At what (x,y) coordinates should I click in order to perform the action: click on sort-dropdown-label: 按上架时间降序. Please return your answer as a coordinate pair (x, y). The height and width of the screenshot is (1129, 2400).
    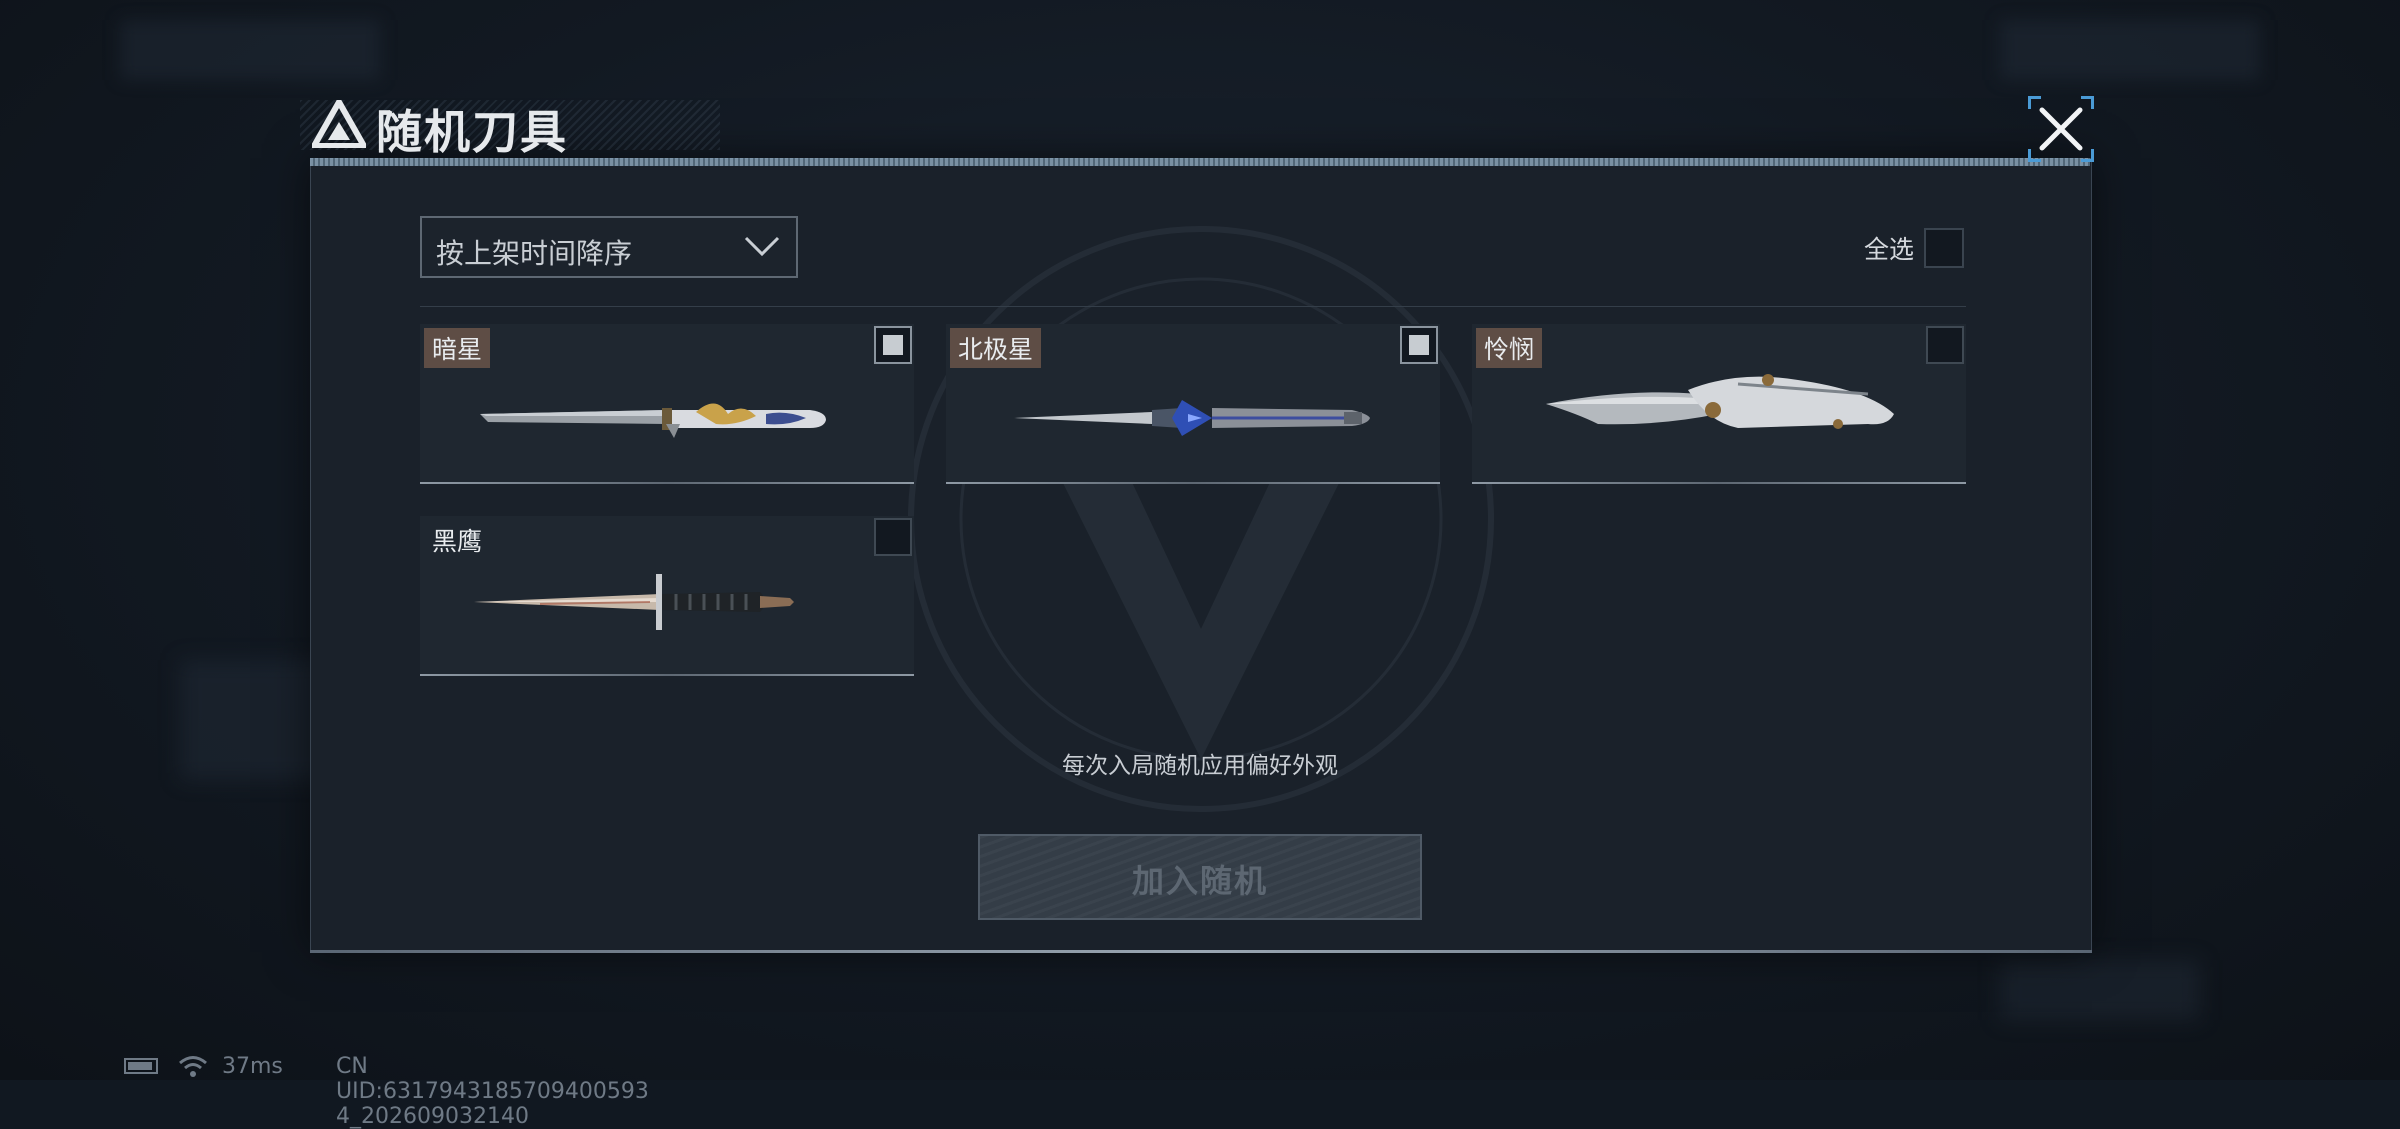
    Looking at the image, I should click on (534, 253).